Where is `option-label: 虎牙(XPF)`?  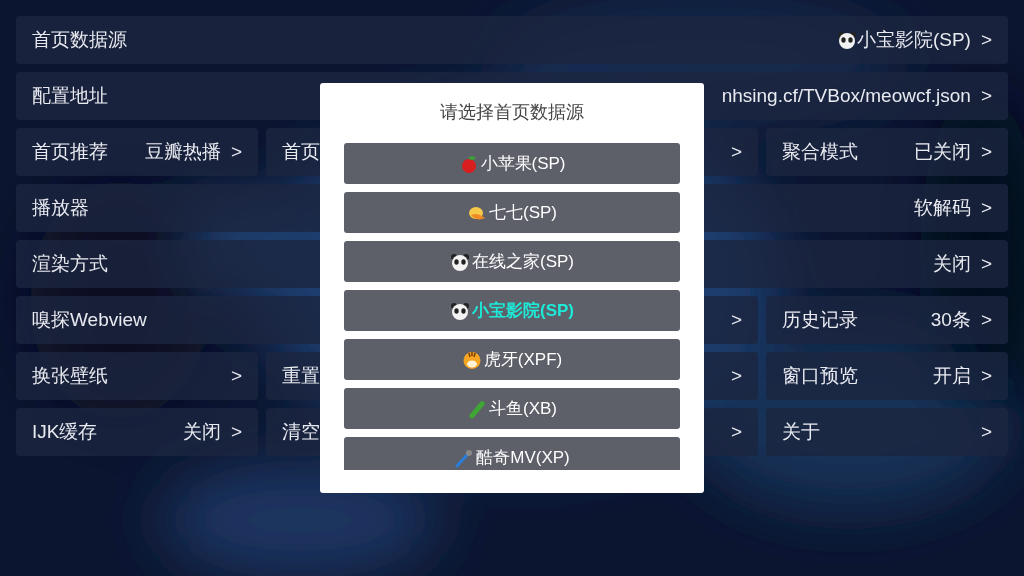
option-label: 虎牙(XPF) is located at coordinates (523, 359).